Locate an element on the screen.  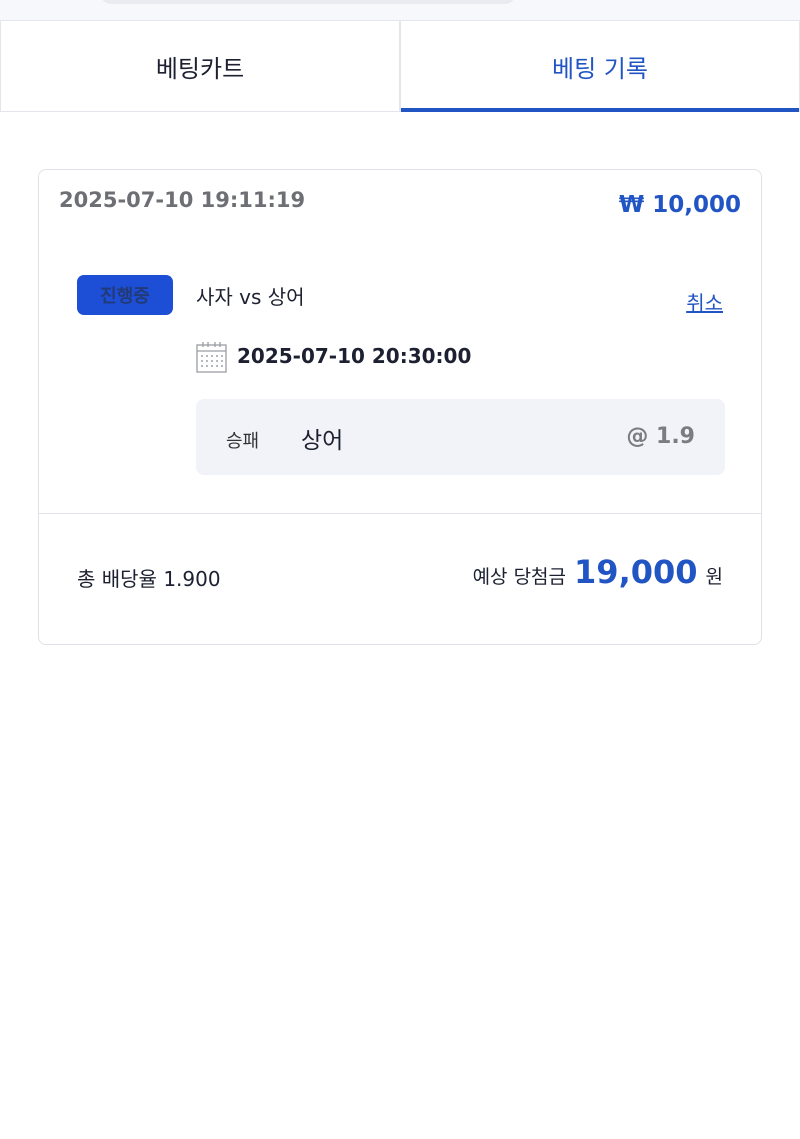
bet-timestamp: 2025-07-10 19:11:19 is located at coordinates (182, 200).